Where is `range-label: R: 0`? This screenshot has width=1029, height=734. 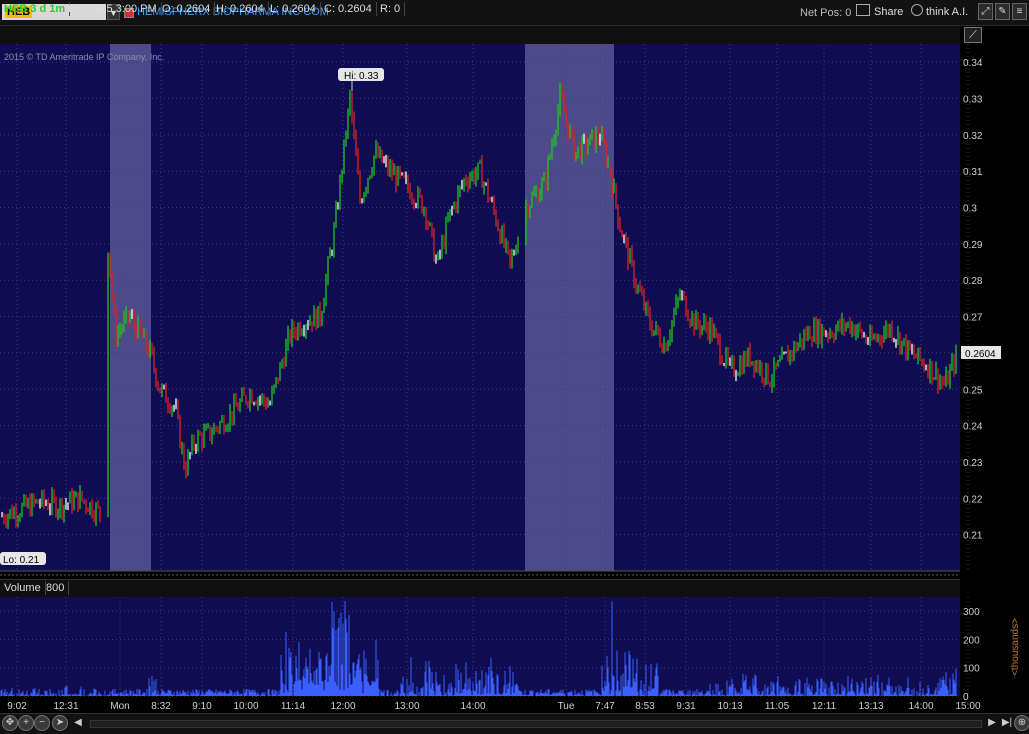
range-label: R: 0 is located at coordinates (391, 9).